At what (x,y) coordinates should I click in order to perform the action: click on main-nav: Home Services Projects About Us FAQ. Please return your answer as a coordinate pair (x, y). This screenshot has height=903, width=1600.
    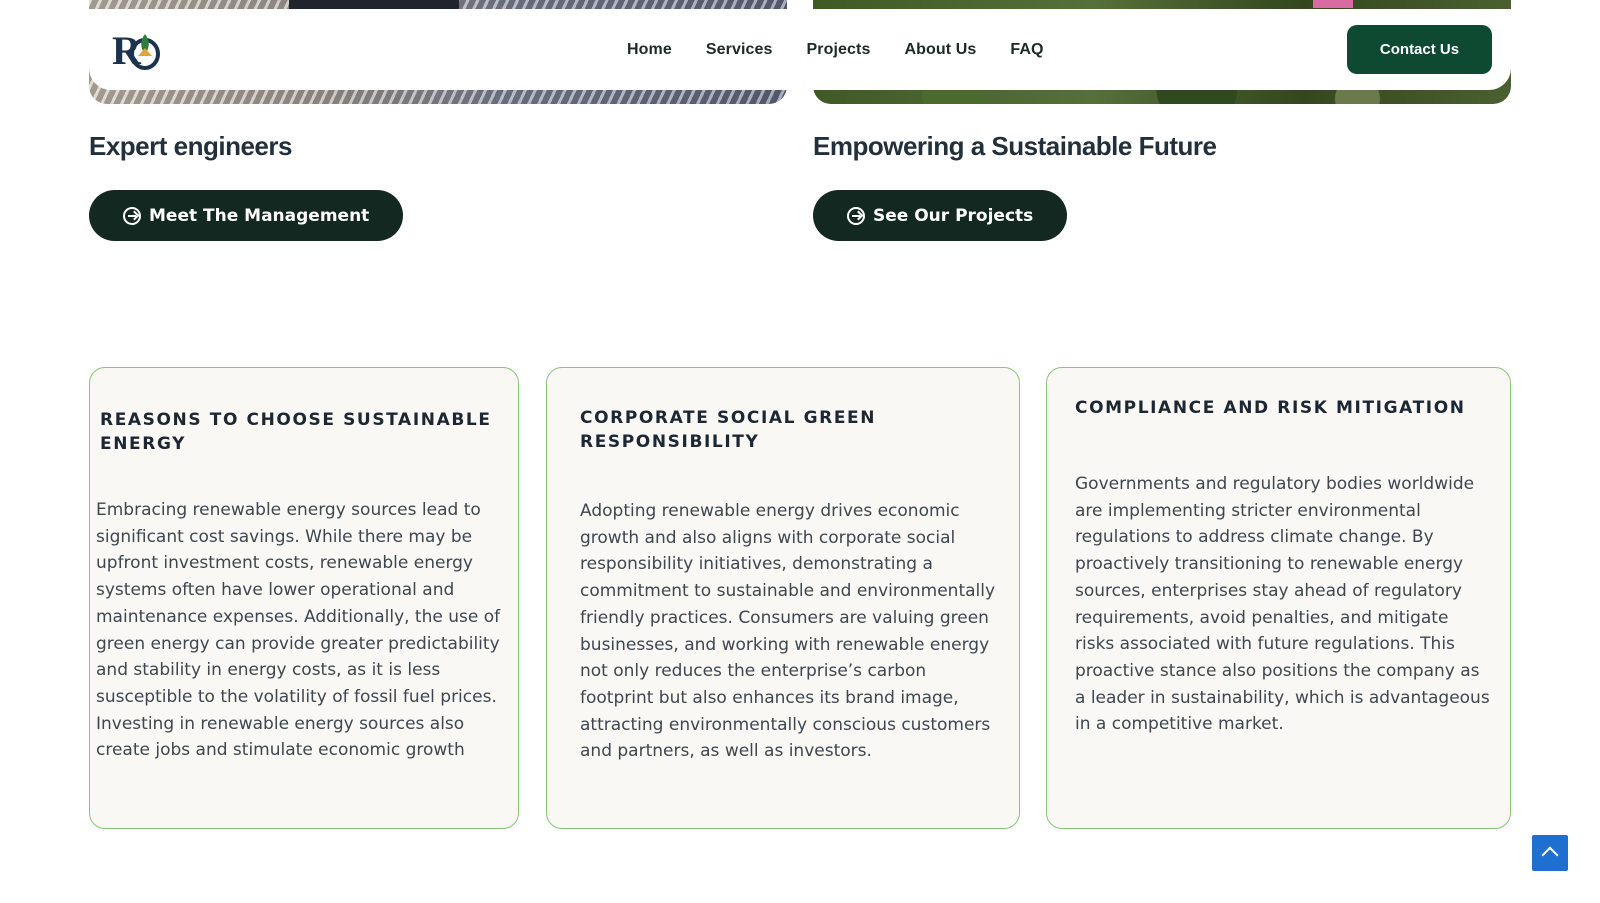
    Looking at the image, I should click on (852, 49).